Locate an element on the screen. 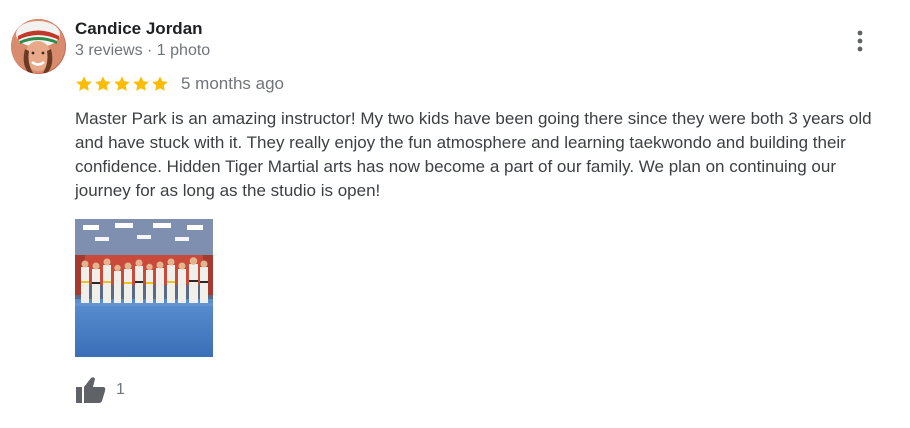 Image resolution: width=910 pixels, height=428 pixels. more-options-button is located at coordinates (860, 41).